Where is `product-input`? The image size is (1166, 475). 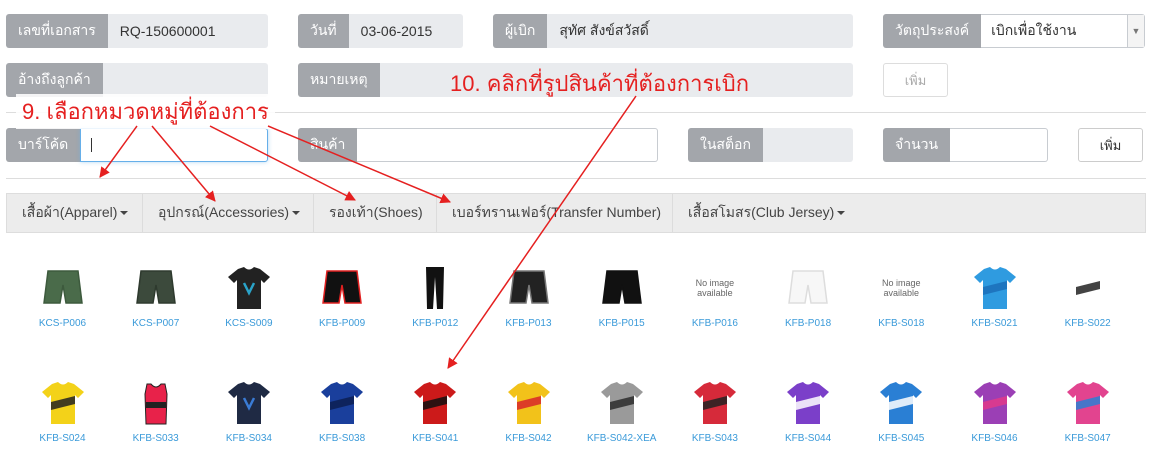 product-input is located at coordinates (507, 145).